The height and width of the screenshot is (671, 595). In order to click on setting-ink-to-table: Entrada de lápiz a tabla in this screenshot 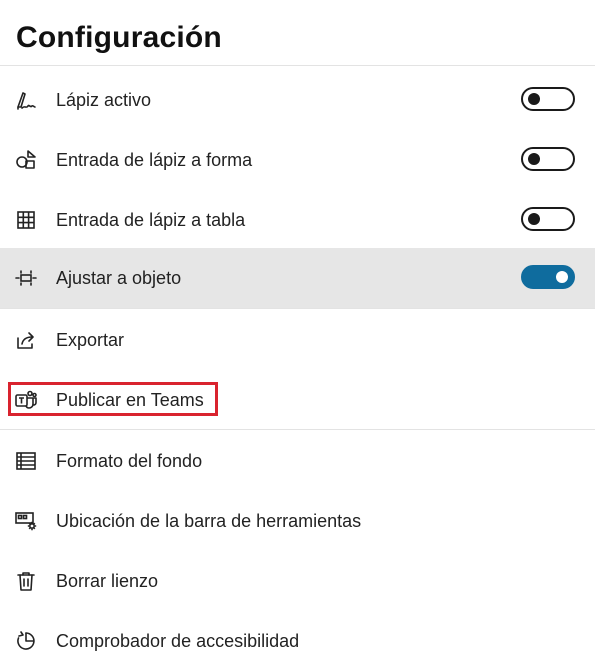, I will do `click(297, 220)`.